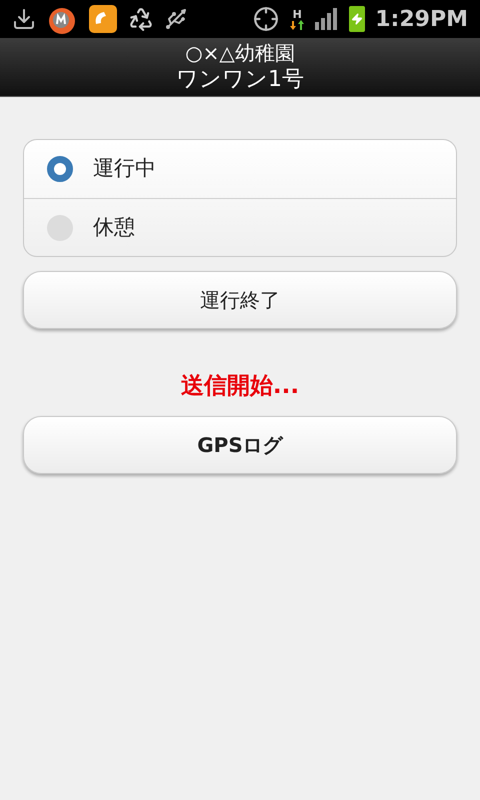 The image size is (480, 800). Describe the element at coordinates (240, 445) in the screenshot. I see `gps-log-button: GPSログ` at that location.